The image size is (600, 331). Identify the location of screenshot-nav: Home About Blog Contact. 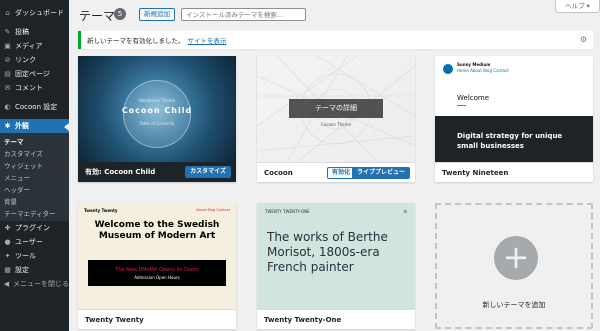
(483, 70).